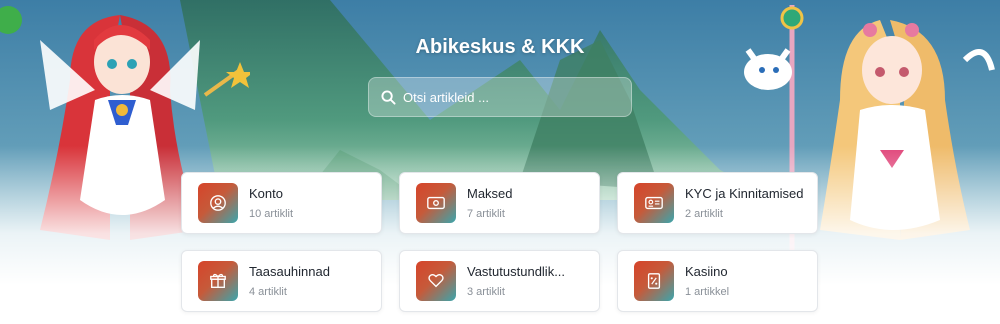 This screenshot has height=324, width=1000. What do you see at coordinates (388, 97) in the screenshot?
I see `search-icon` at bounding box center [388, 97].